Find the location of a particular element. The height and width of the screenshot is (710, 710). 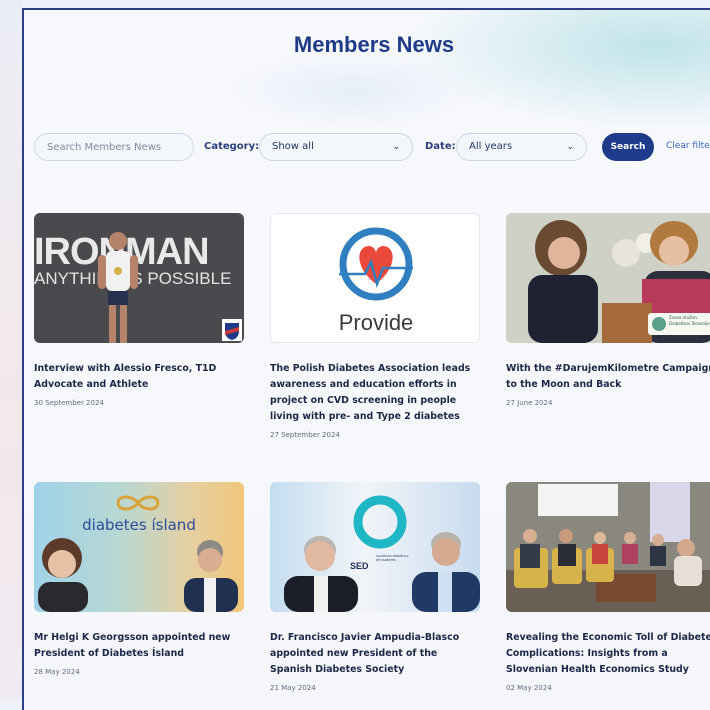

date-select-value: All years is located at coordinates (491, 146).